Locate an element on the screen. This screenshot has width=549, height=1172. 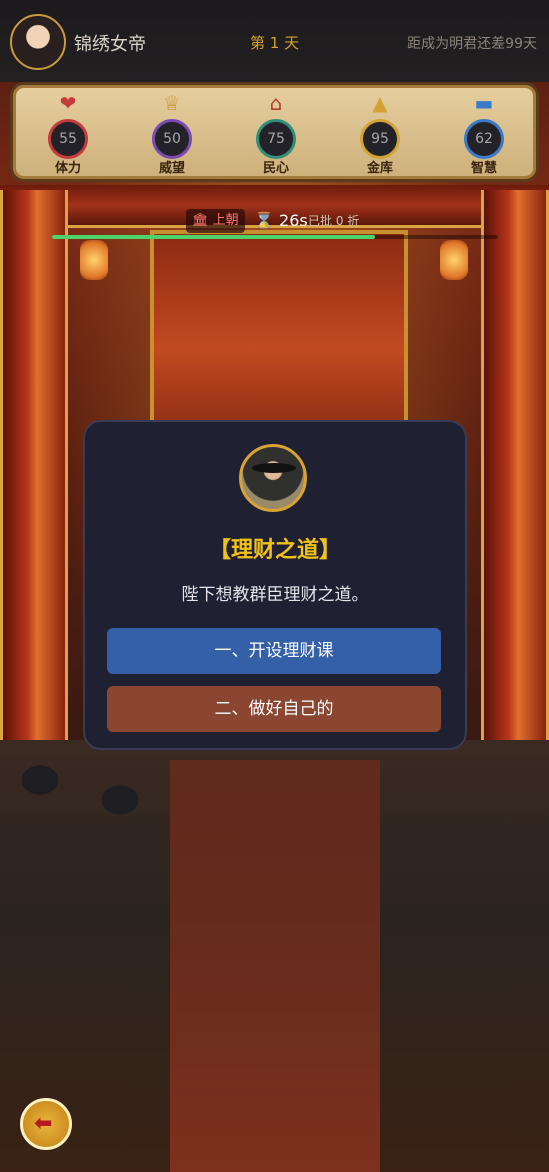
scroll-icon: ▬ is located at coordinates (484, 103).